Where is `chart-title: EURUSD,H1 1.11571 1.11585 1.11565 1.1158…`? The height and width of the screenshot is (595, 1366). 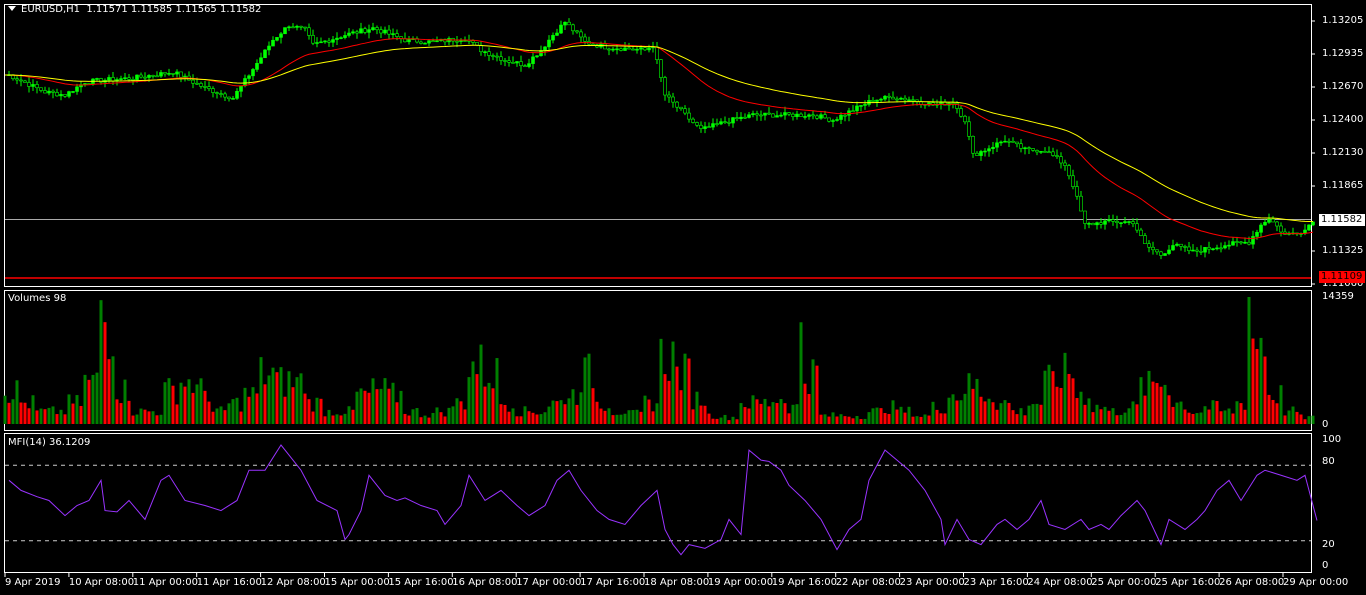
chart-title: EURUSD,H1 1.11571 1.11585 1.11565 1.1158… is located at coordinates (134, 9).